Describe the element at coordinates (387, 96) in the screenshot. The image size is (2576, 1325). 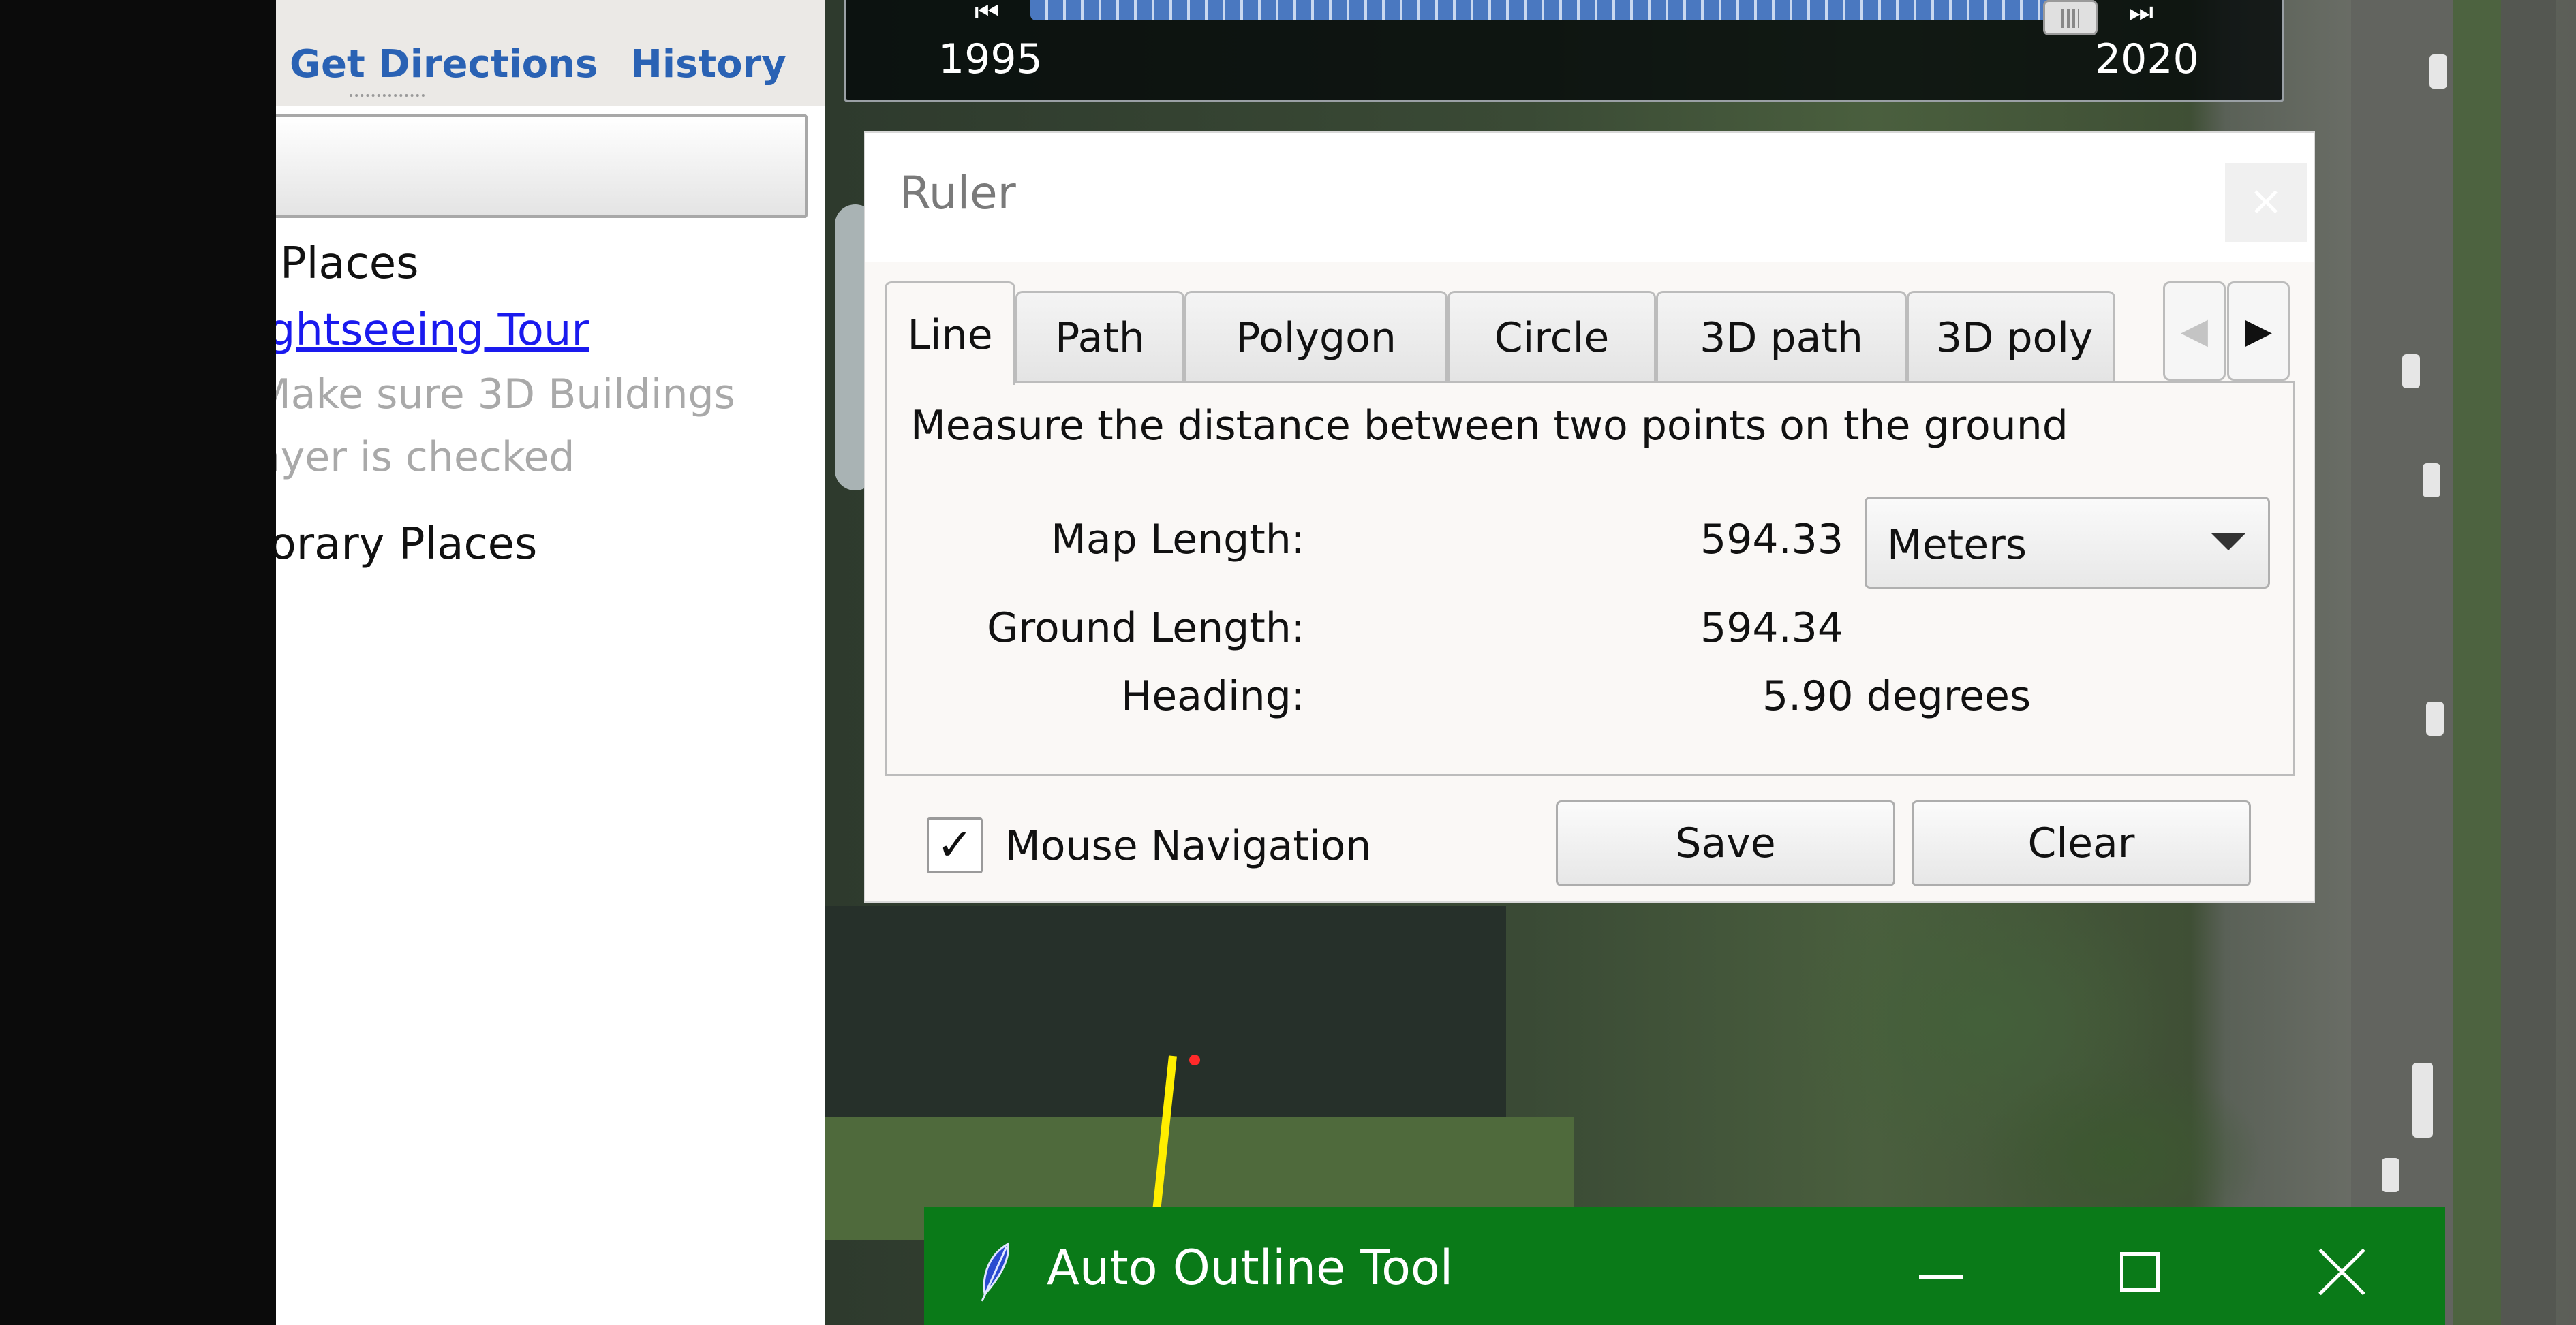
I see `tab-drag-handle` at that location.